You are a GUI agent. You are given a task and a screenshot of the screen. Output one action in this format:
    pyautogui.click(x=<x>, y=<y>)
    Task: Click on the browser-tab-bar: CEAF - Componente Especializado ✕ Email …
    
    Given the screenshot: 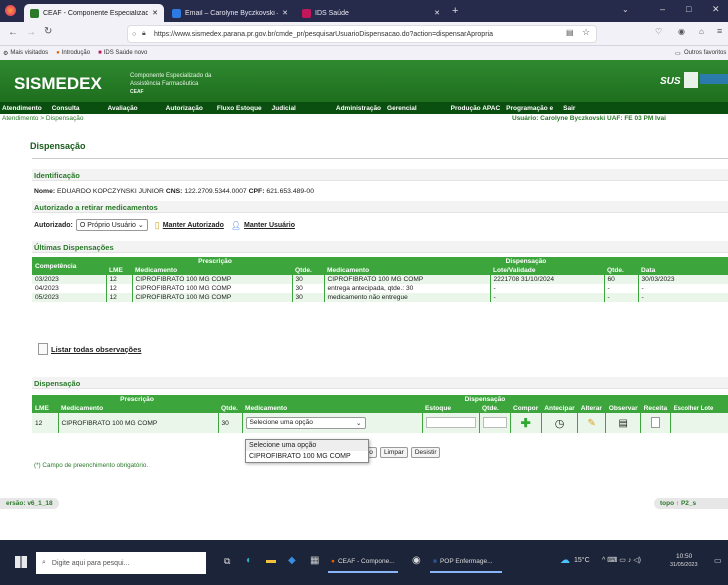 What is the action you would take?
    pyautogui.click(x=364, y=11)
    